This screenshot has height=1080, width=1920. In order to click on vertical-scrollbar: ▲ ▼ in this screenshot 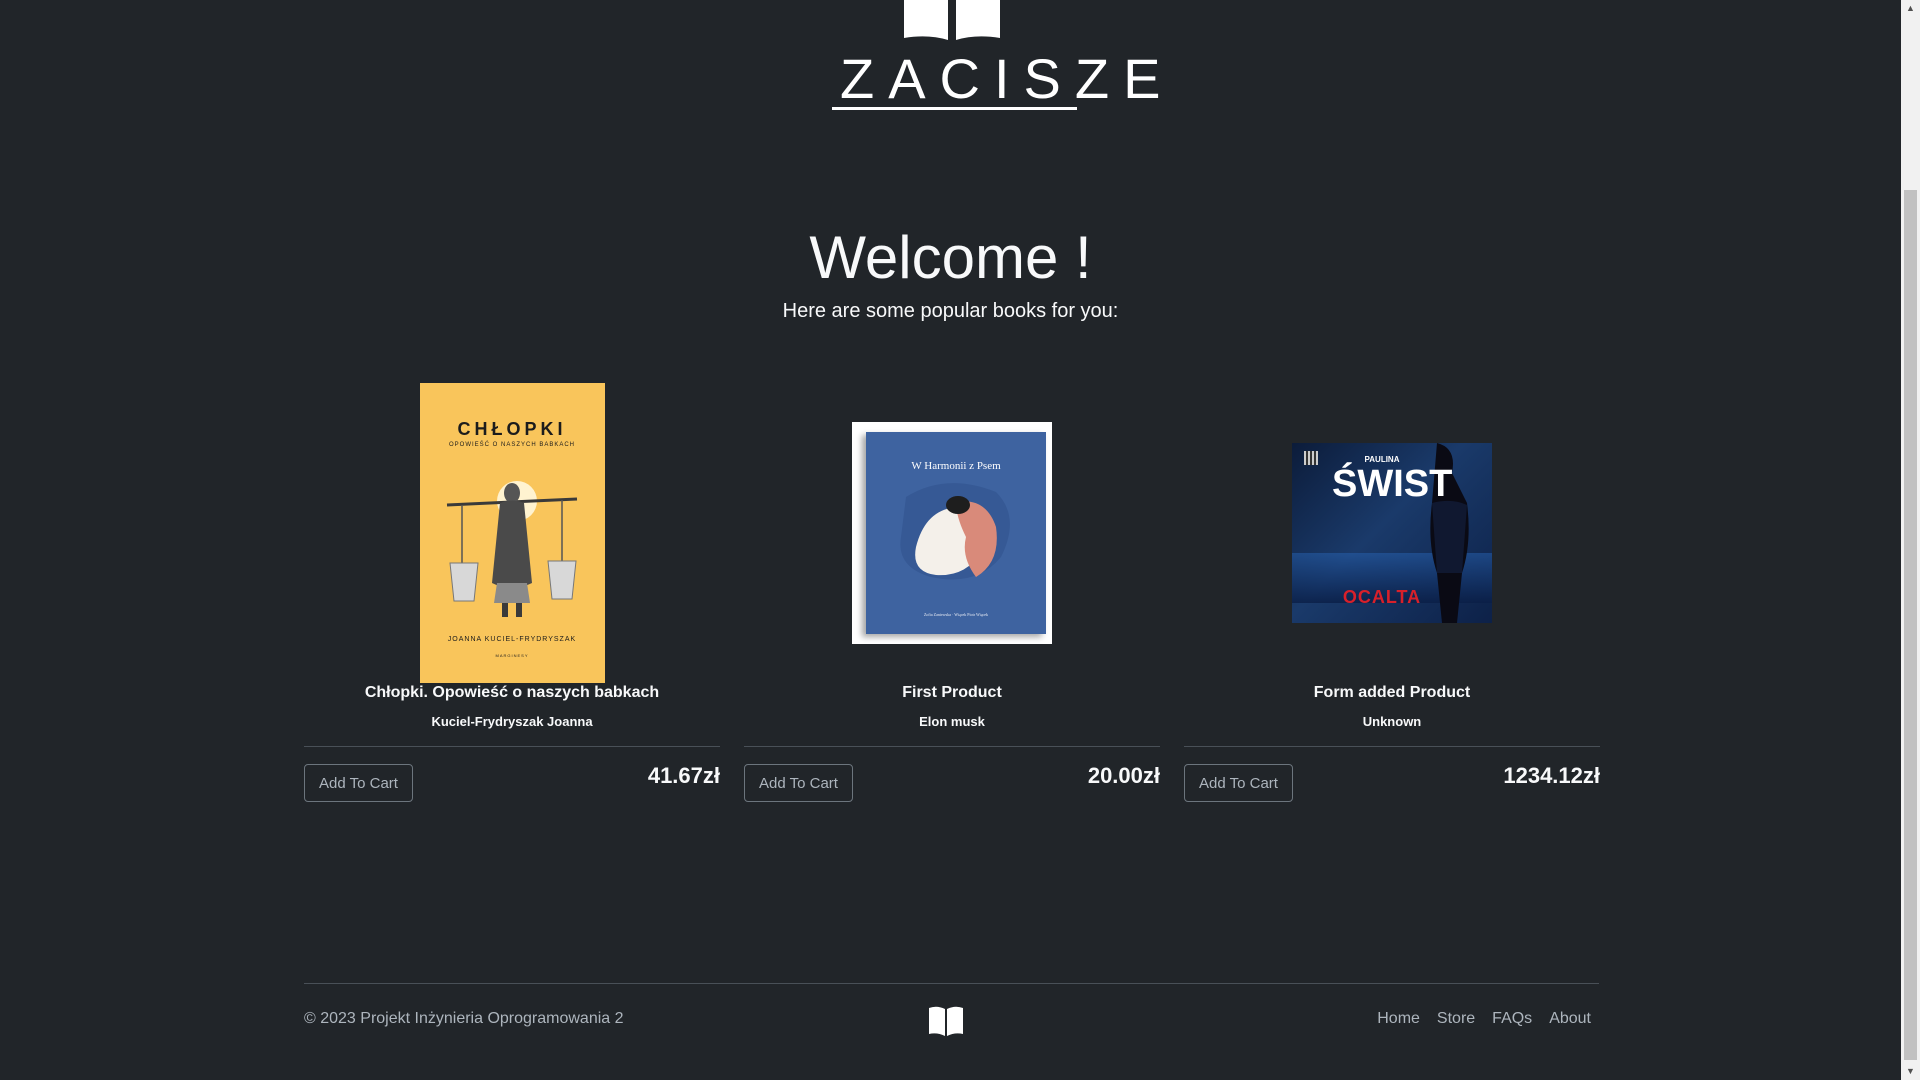, I will do `click(1910, 540)`.